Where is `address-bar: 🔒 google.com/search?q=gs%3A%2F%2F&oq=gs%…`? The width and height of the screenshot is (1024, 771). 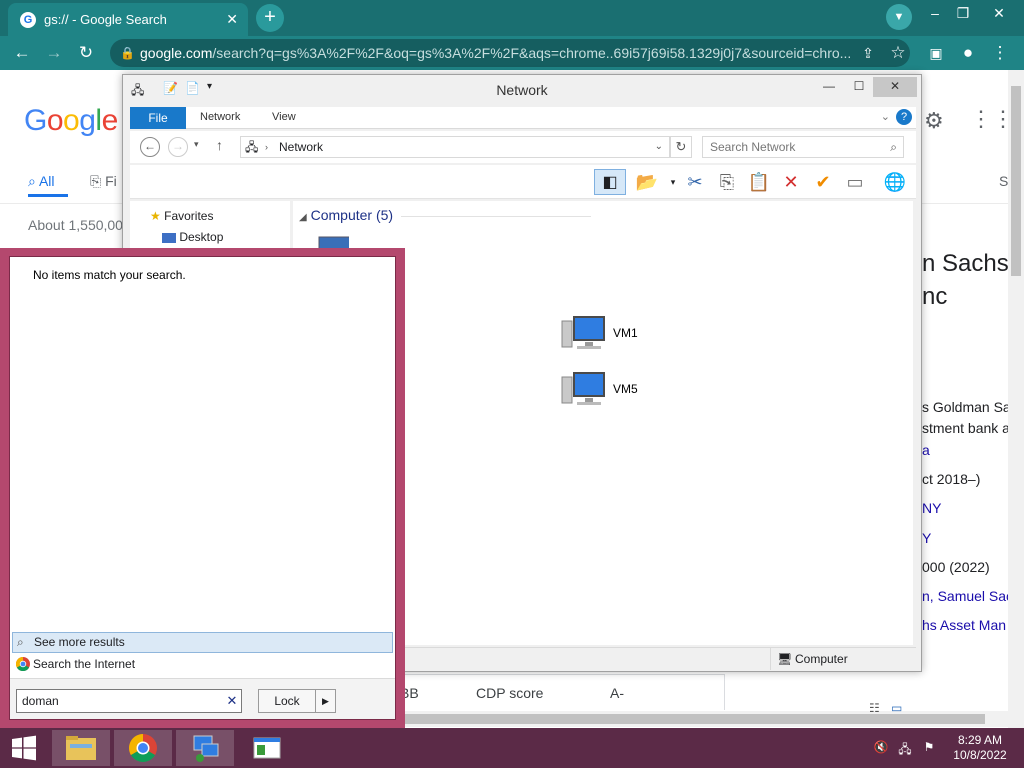
address-bar: 🔒 google.com/search?q=gs%3A%2F%2F&oq=gs%… is located at coordinates (510, 53).